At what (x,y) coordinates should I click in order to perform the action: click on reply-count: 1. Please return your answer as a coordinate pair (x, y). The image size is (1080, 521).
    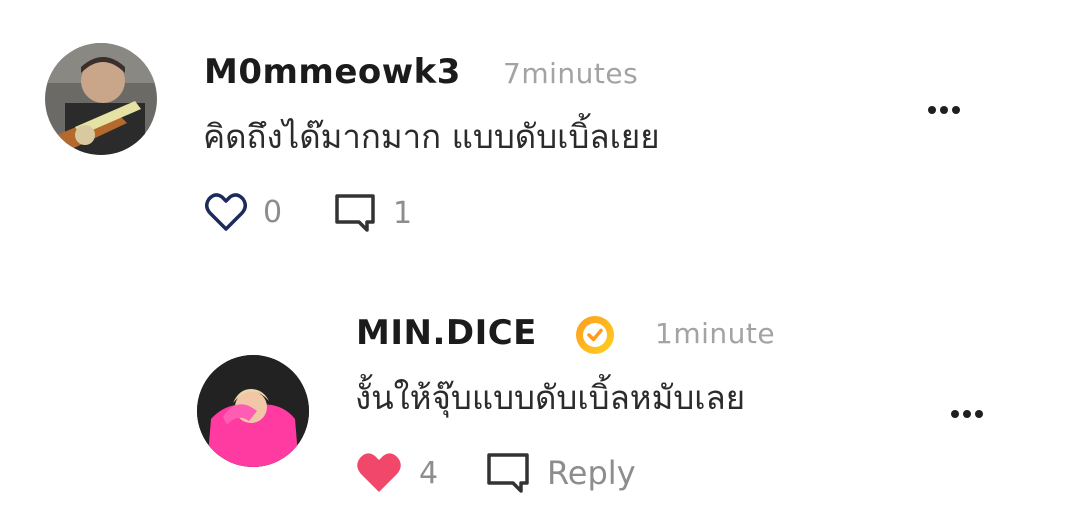
    Looking at the image, I should click on (403, 213).